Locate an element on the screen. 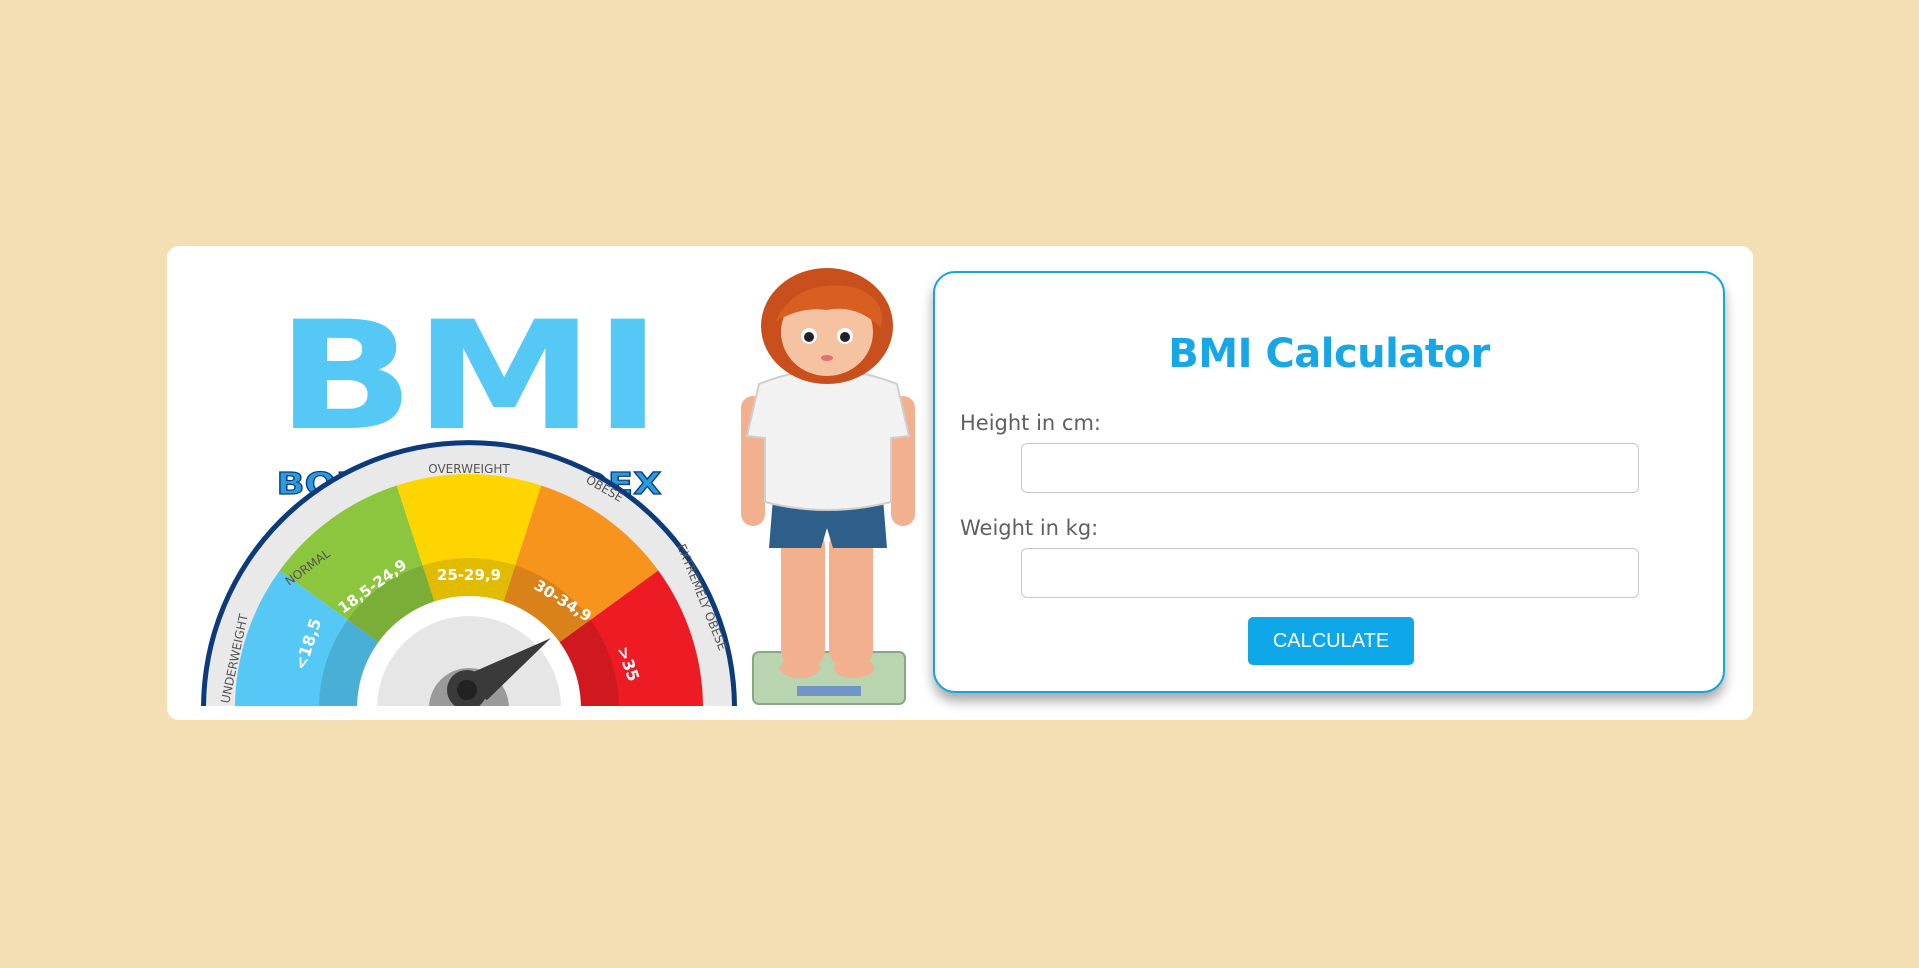  form-title: BMI Calculator is located at coordinates (1329, 354).